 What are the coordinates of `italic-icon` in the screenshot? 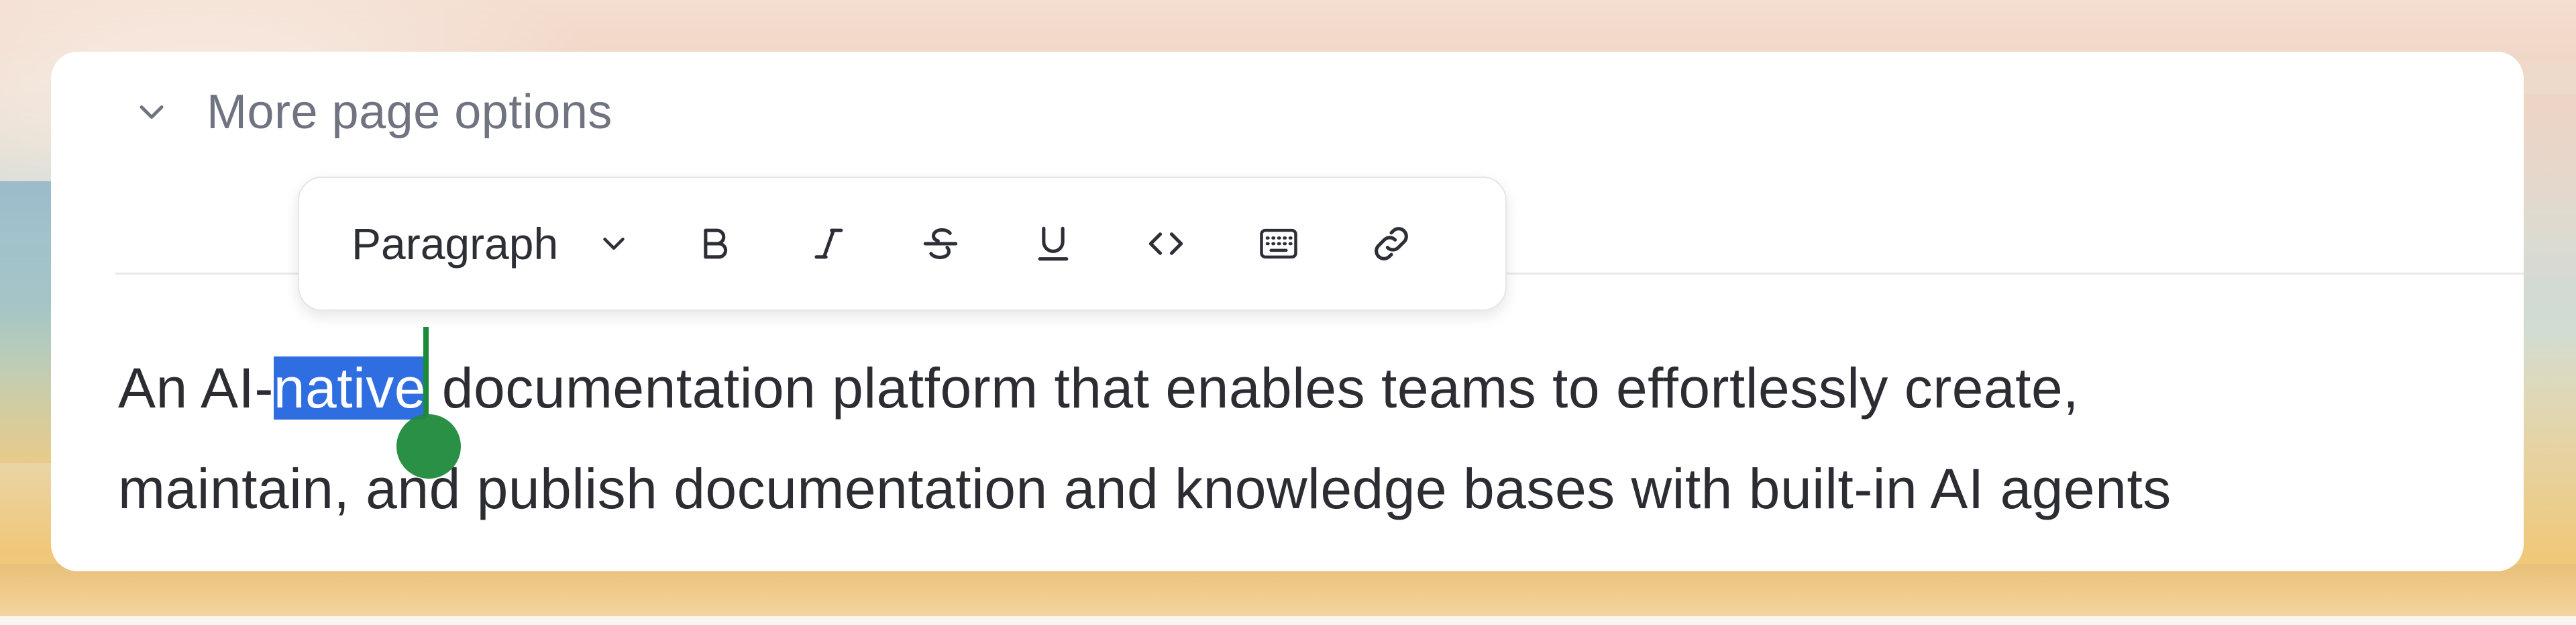 It's located at (828, 244).